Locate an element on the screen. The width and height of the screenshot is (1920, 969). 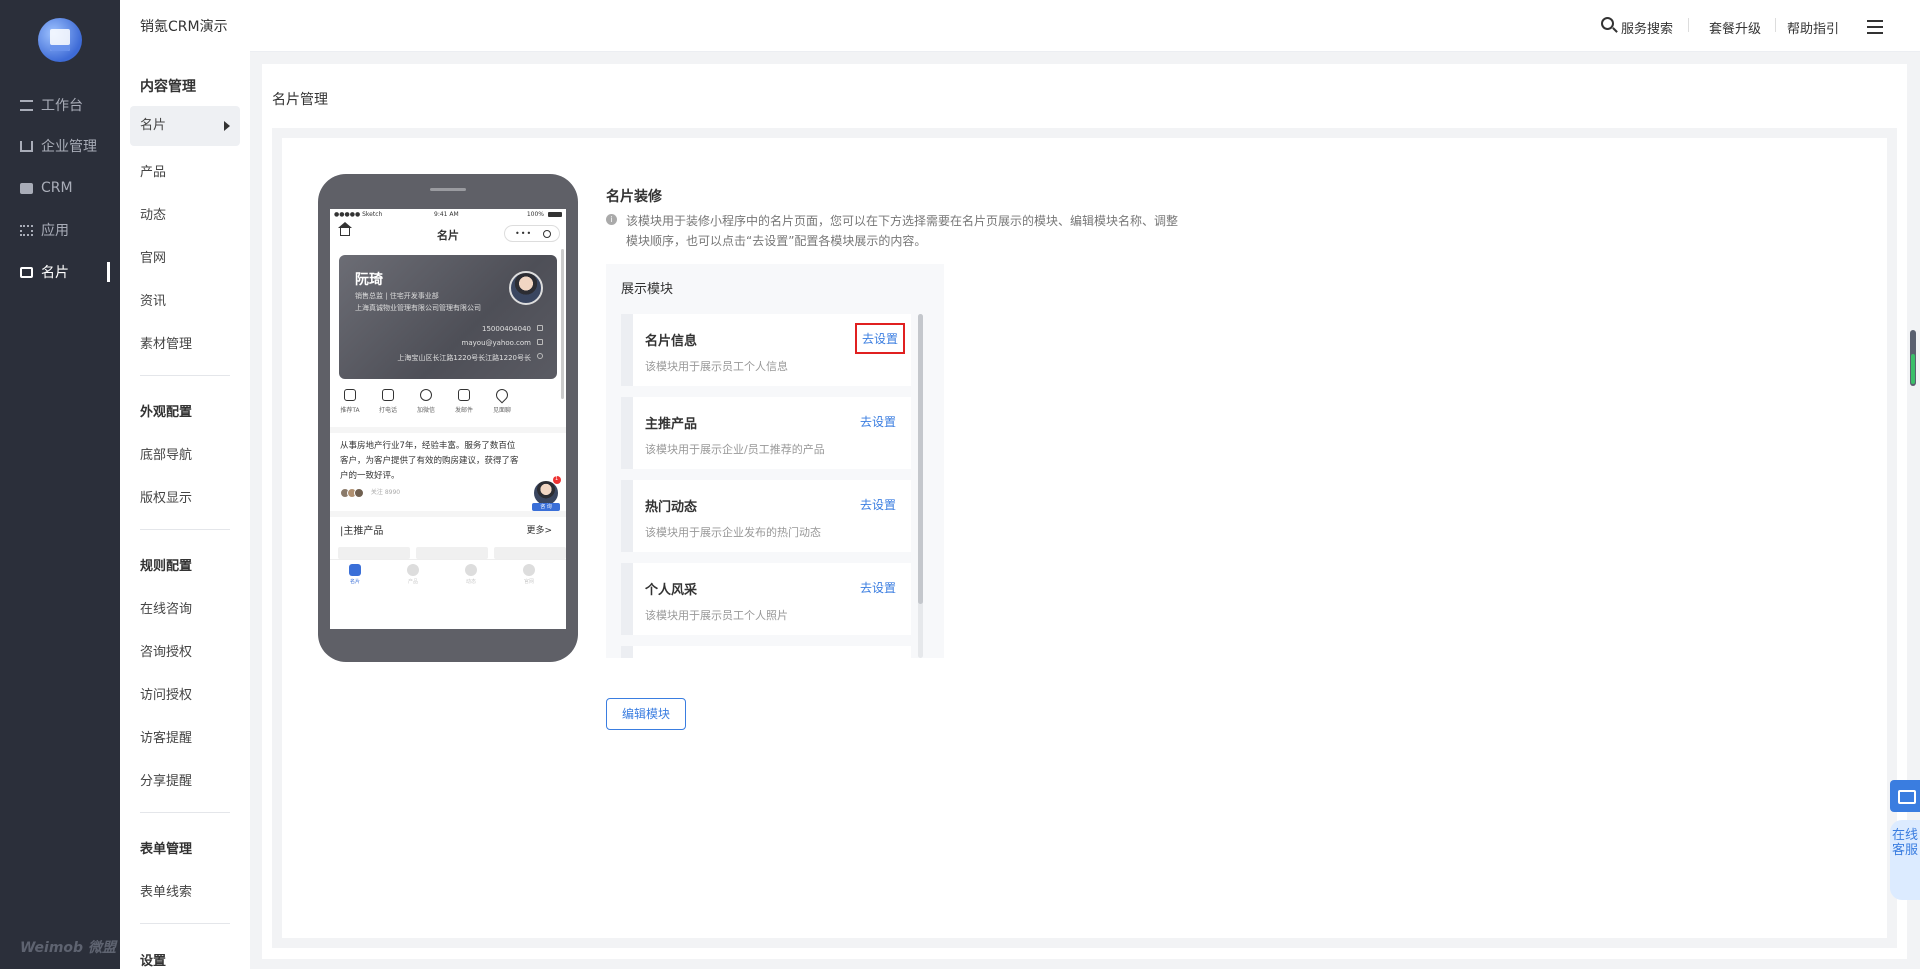
status-battery: 100% is located at coordinates (535, 214).